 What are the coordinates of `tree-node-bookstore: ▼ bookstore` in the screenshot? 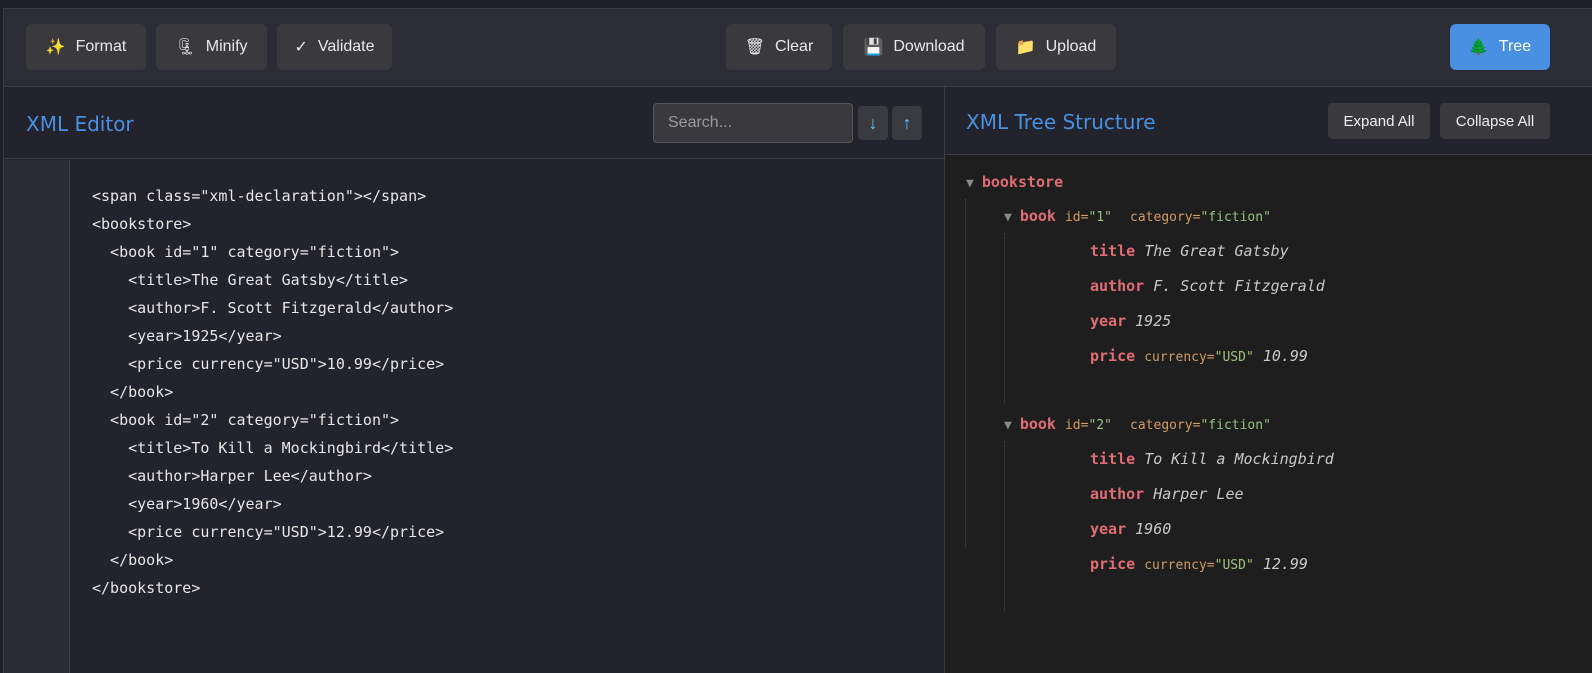 It's located at (1014, 182).